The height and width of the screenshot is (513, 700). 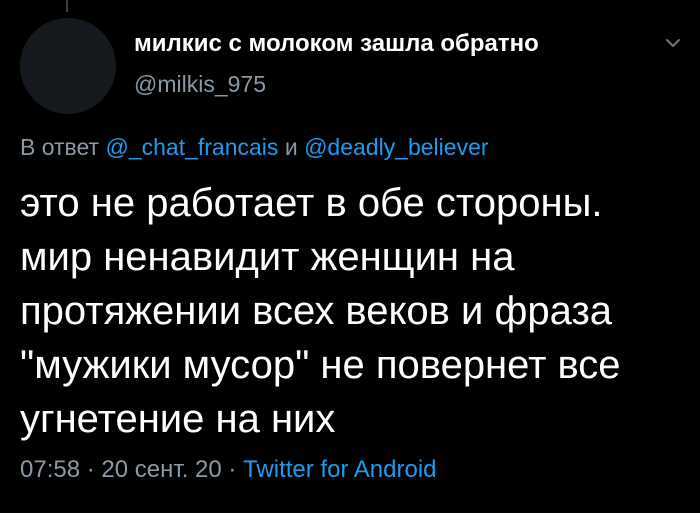 I want to click on tweet-text-line: "мужики мусор" не повернет все, so click(x=320, y=365).